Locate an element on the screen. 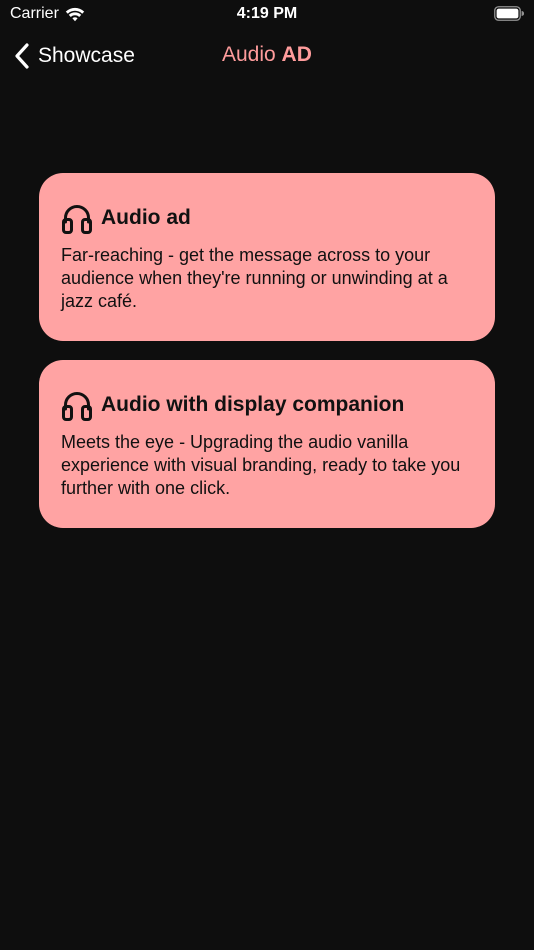 The width and height of the screenshot is (534, 950). card-header: Audio with display companion is located at coordinates (267, 405).